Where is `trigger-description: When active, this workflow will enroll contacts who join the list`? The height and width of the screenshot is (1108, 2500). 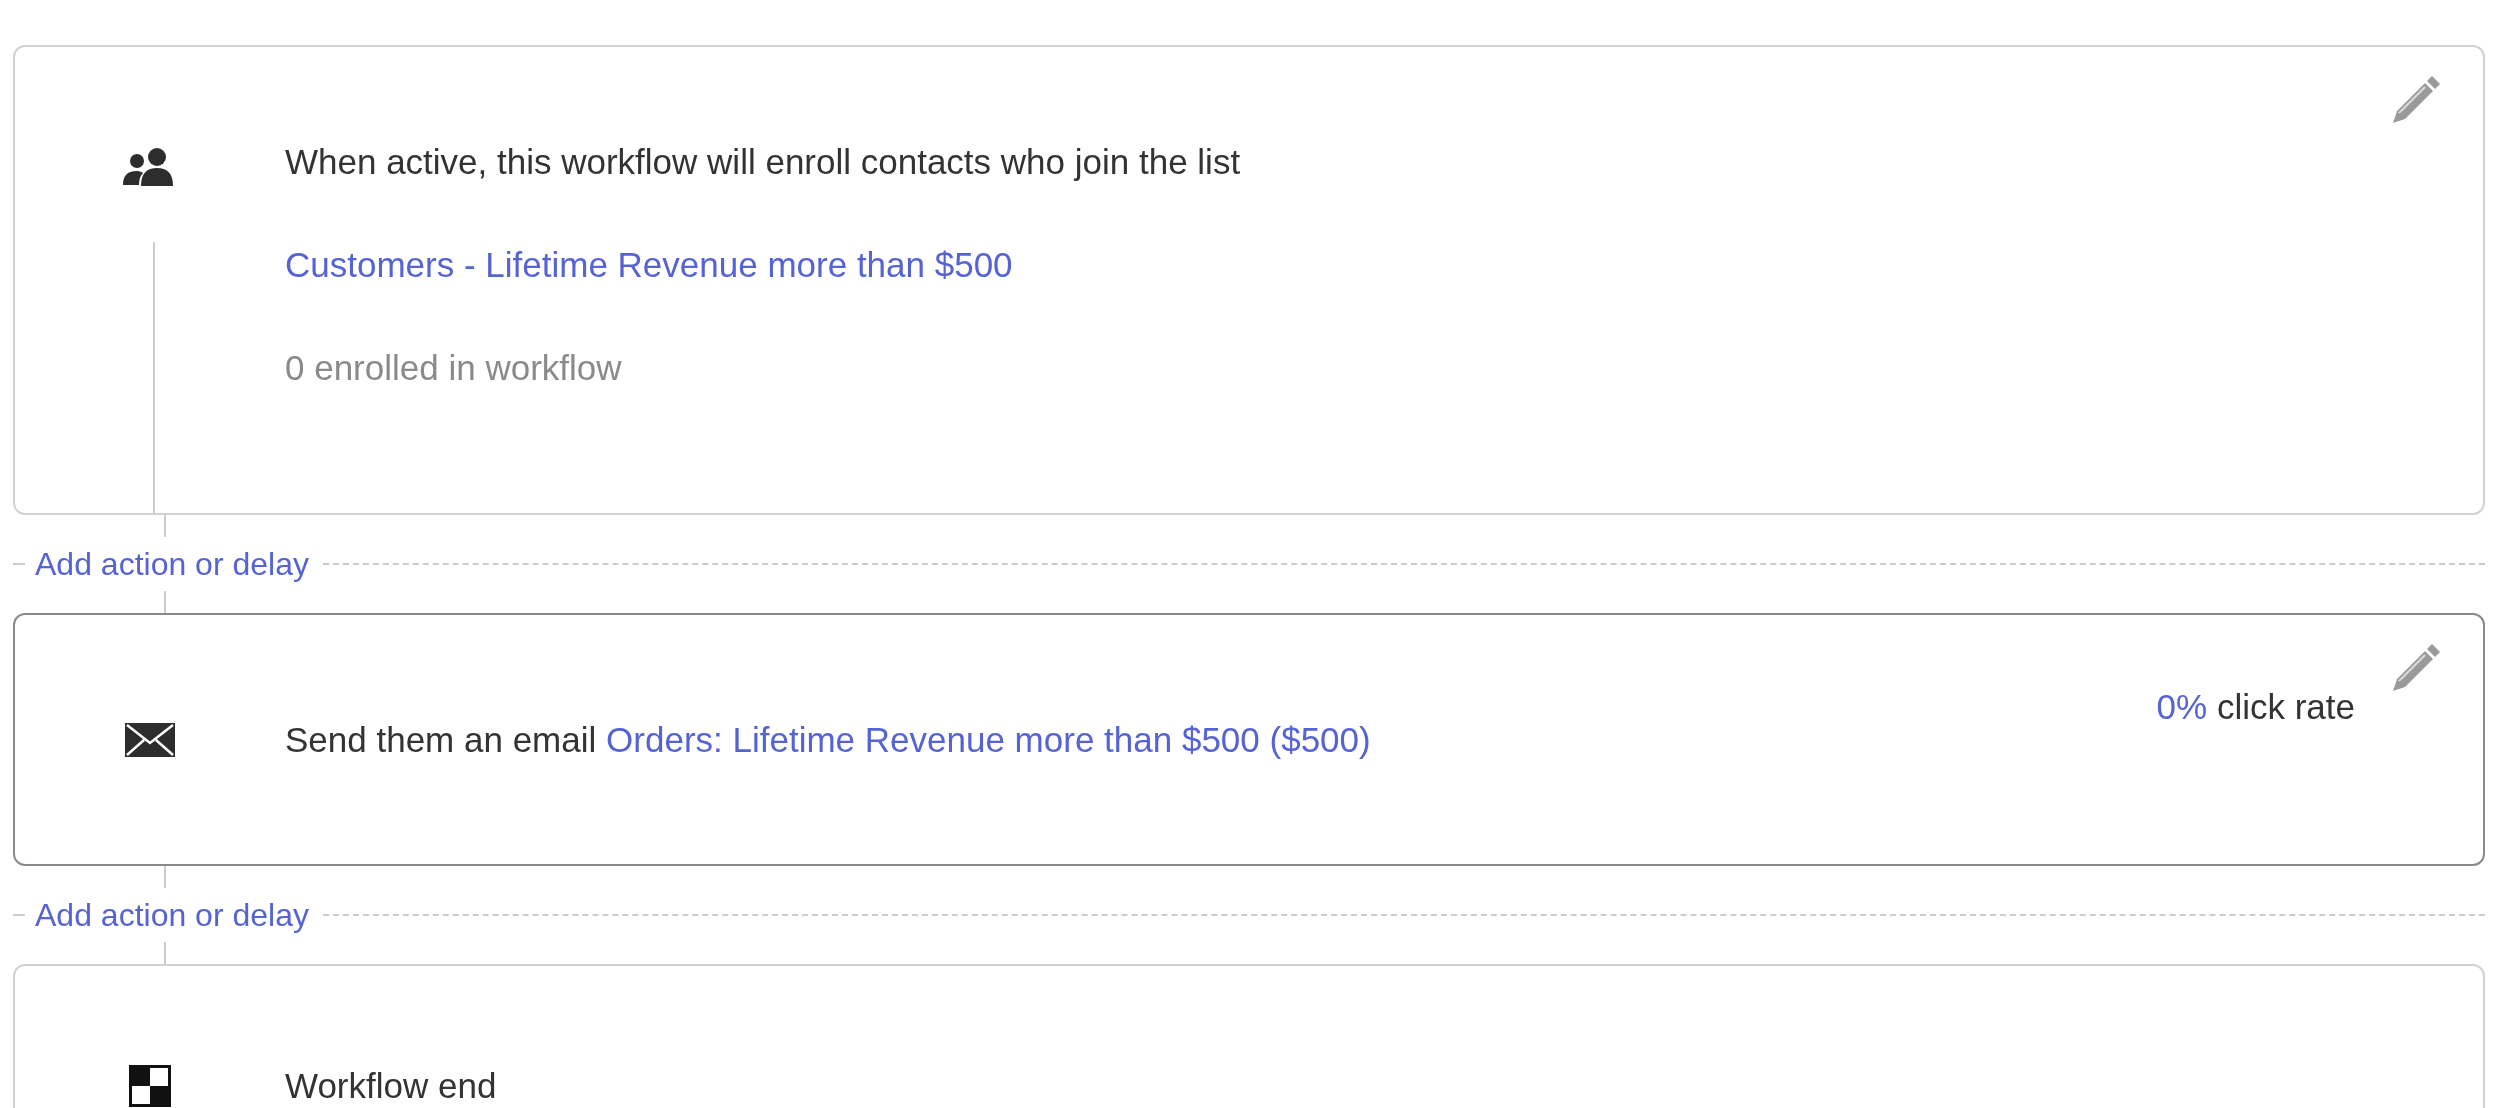 trigger-description: When active, this workflow will enroll contacts who join the list is located at coordinates (763, 162).